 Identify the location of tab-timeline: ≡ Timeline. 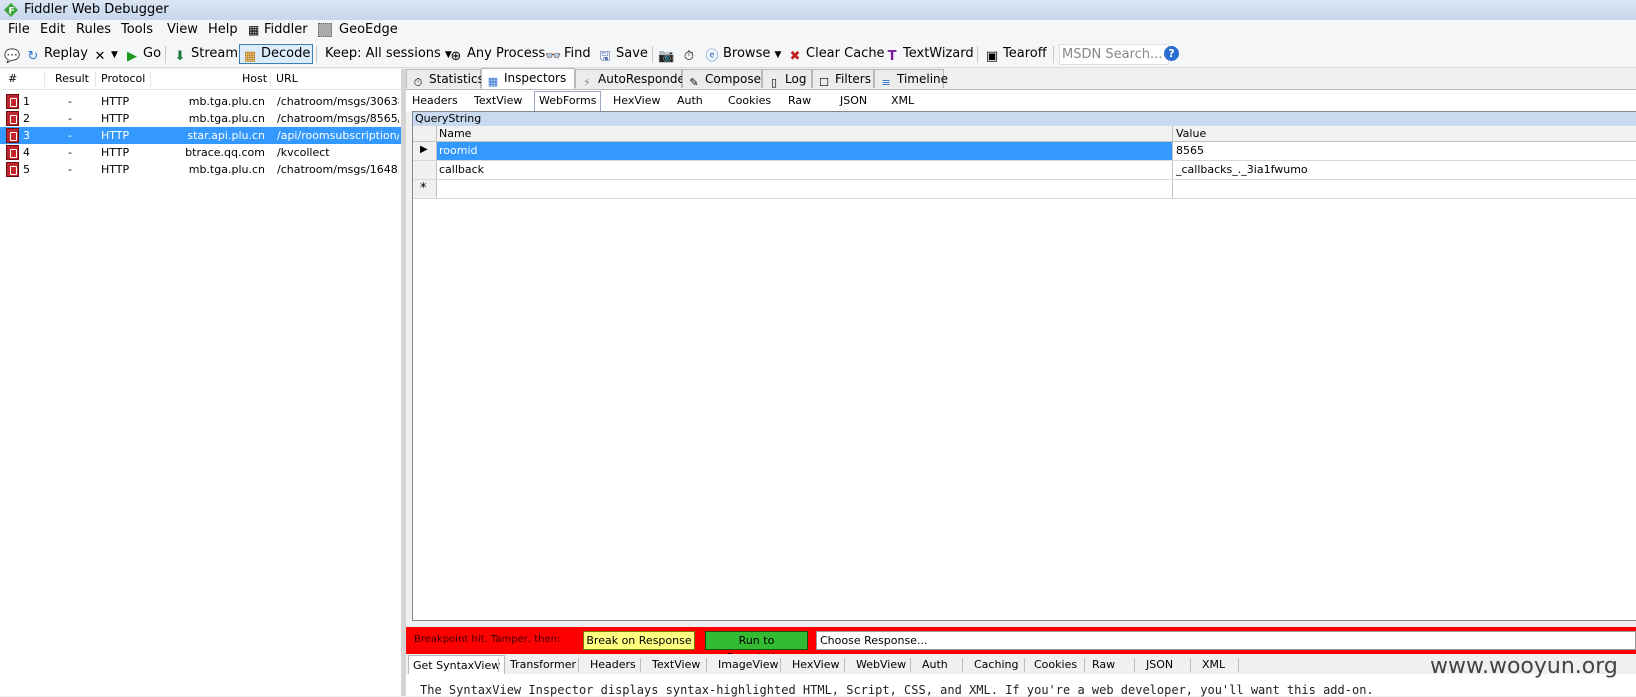
(911, 79).